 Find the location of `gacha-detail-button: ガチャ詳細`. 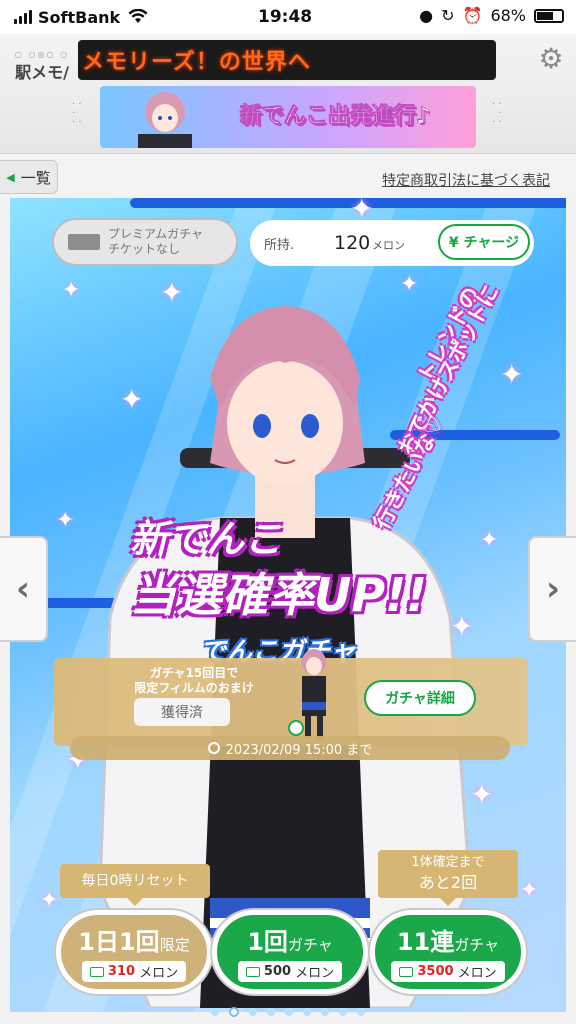

gacha-detail-button: ガチャ詳細 is located at coordinates (420, 698).